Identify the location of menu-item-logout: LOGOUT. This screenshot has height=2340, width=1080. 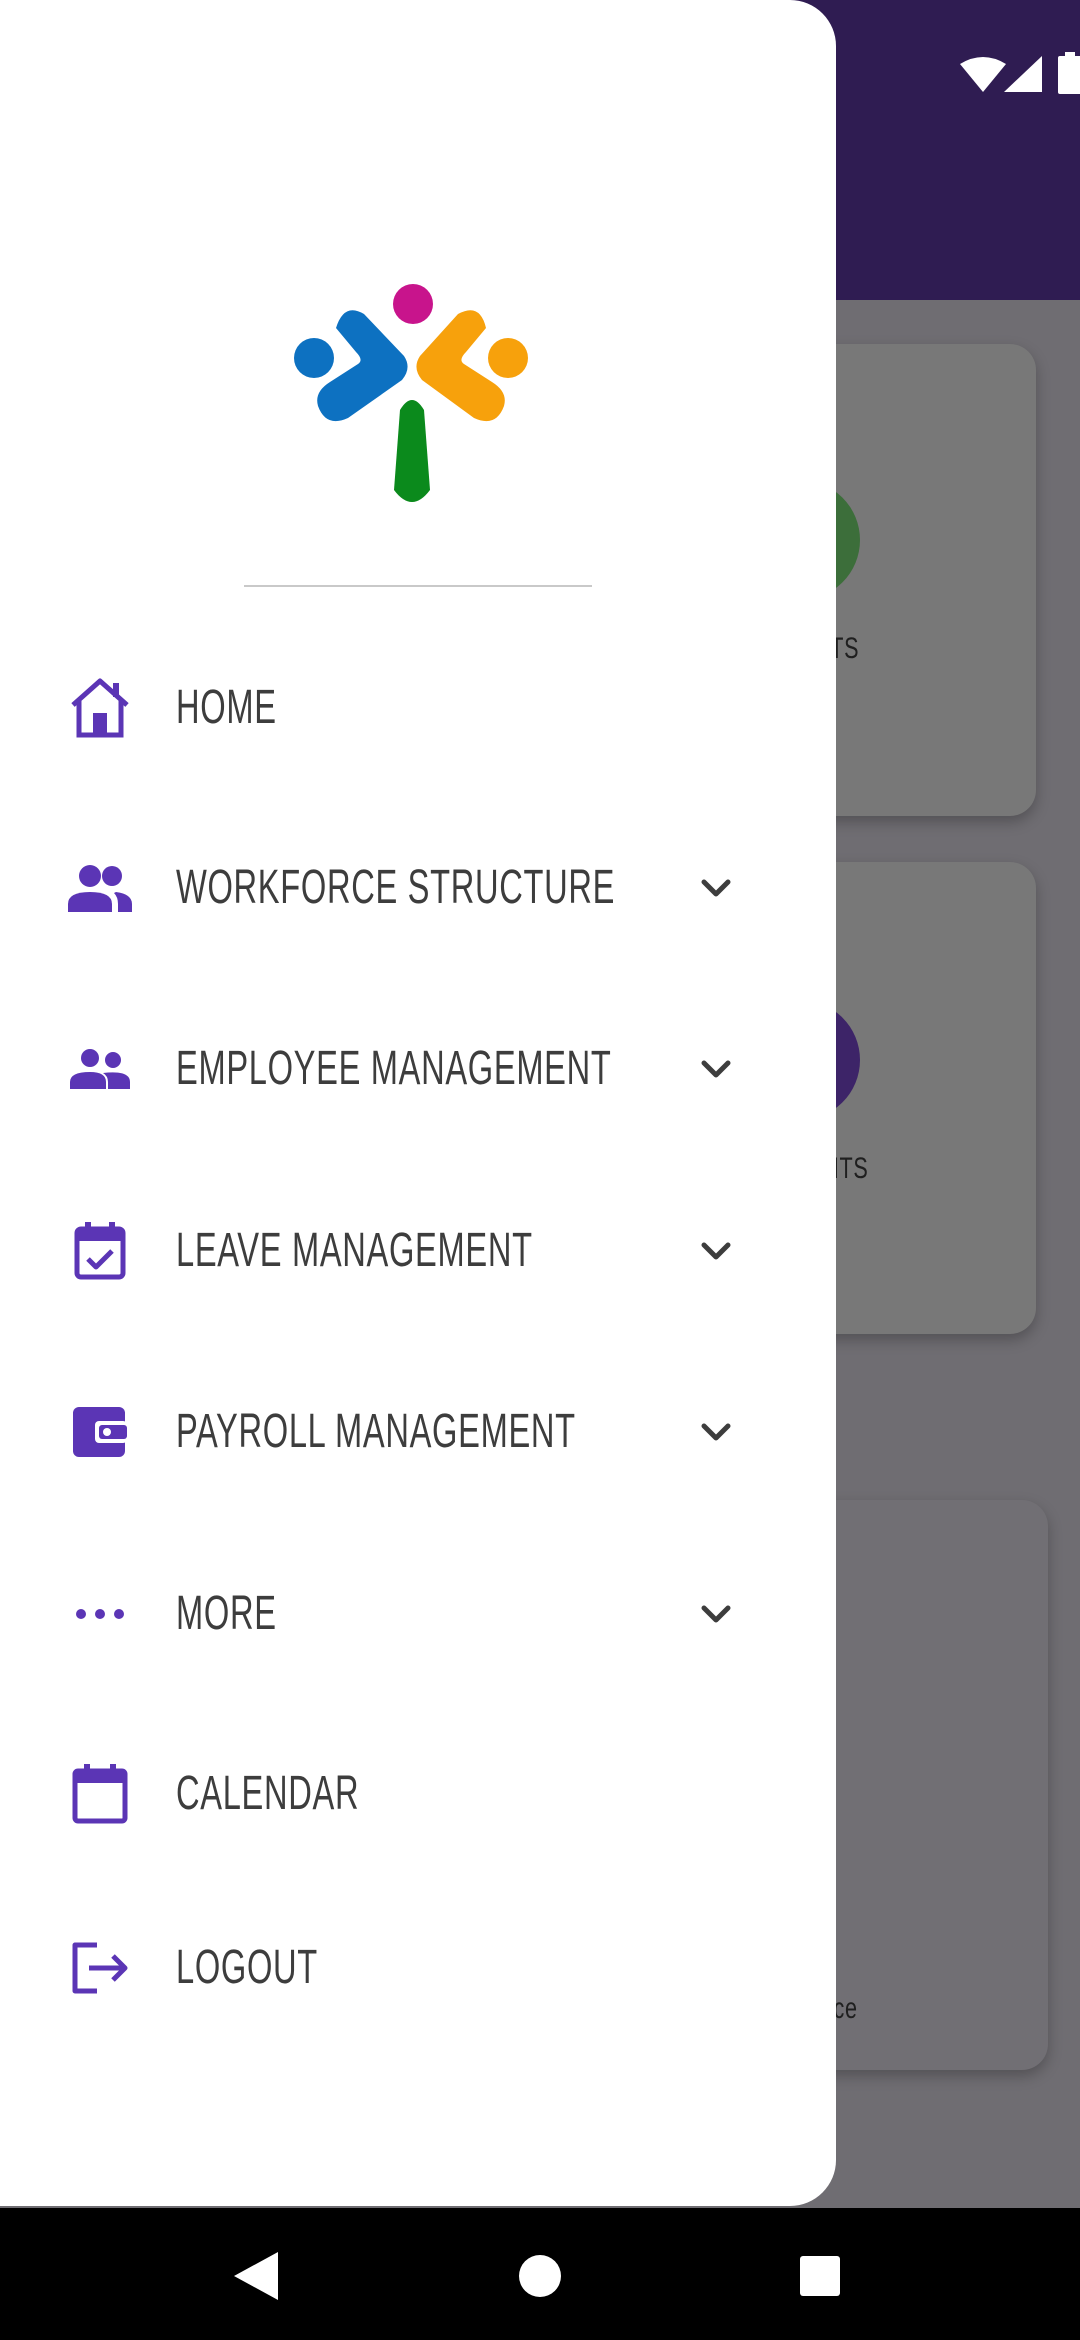
(418, 1966).